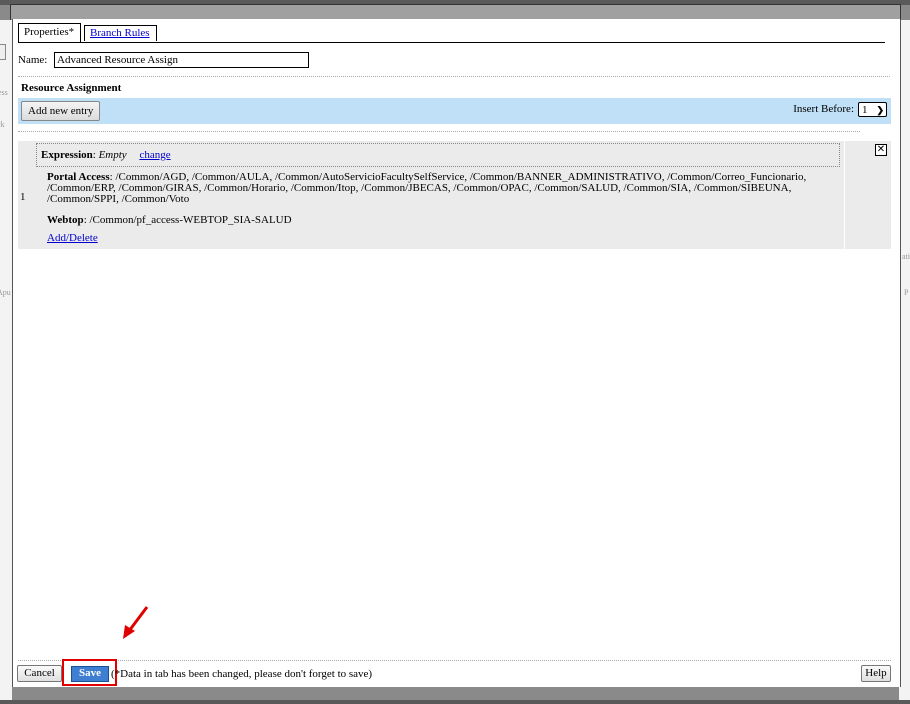 This screenshot has height=704, width=910. What do you see at coordinates (61, 111) in the screenshot?
I see `add-new-entry-button: Add new entry` at bounding box center [61, 111].